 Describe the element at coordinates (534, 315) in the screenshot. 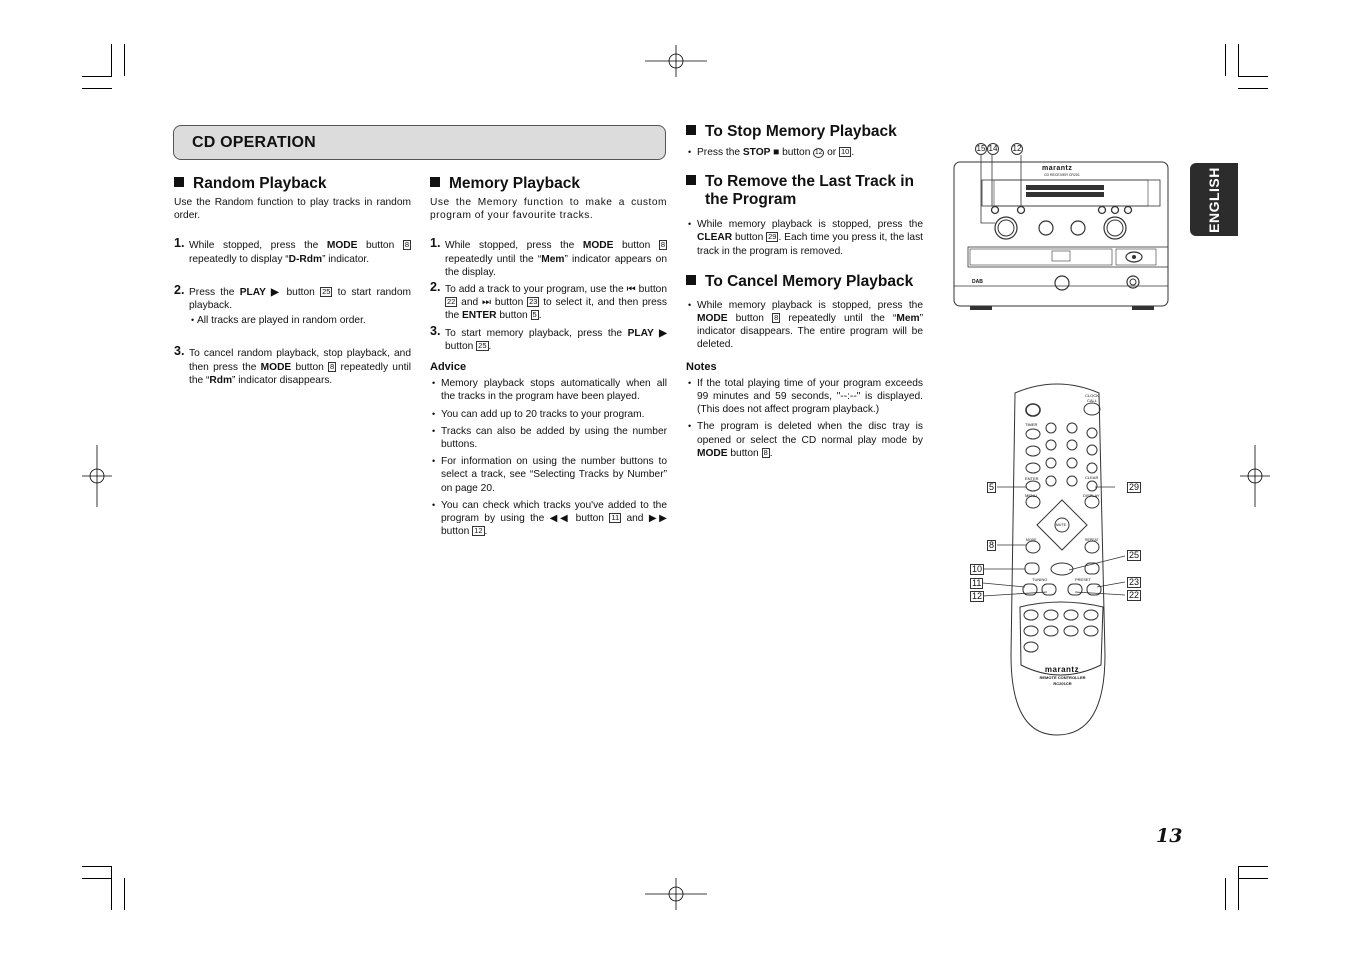

I see `ref-badge: 5` at that location.